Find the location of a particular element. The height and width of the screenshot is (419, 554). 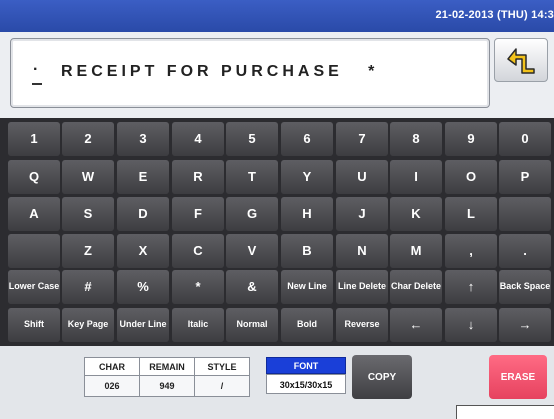

key-label: 4 is located at coordinates (198, 139).